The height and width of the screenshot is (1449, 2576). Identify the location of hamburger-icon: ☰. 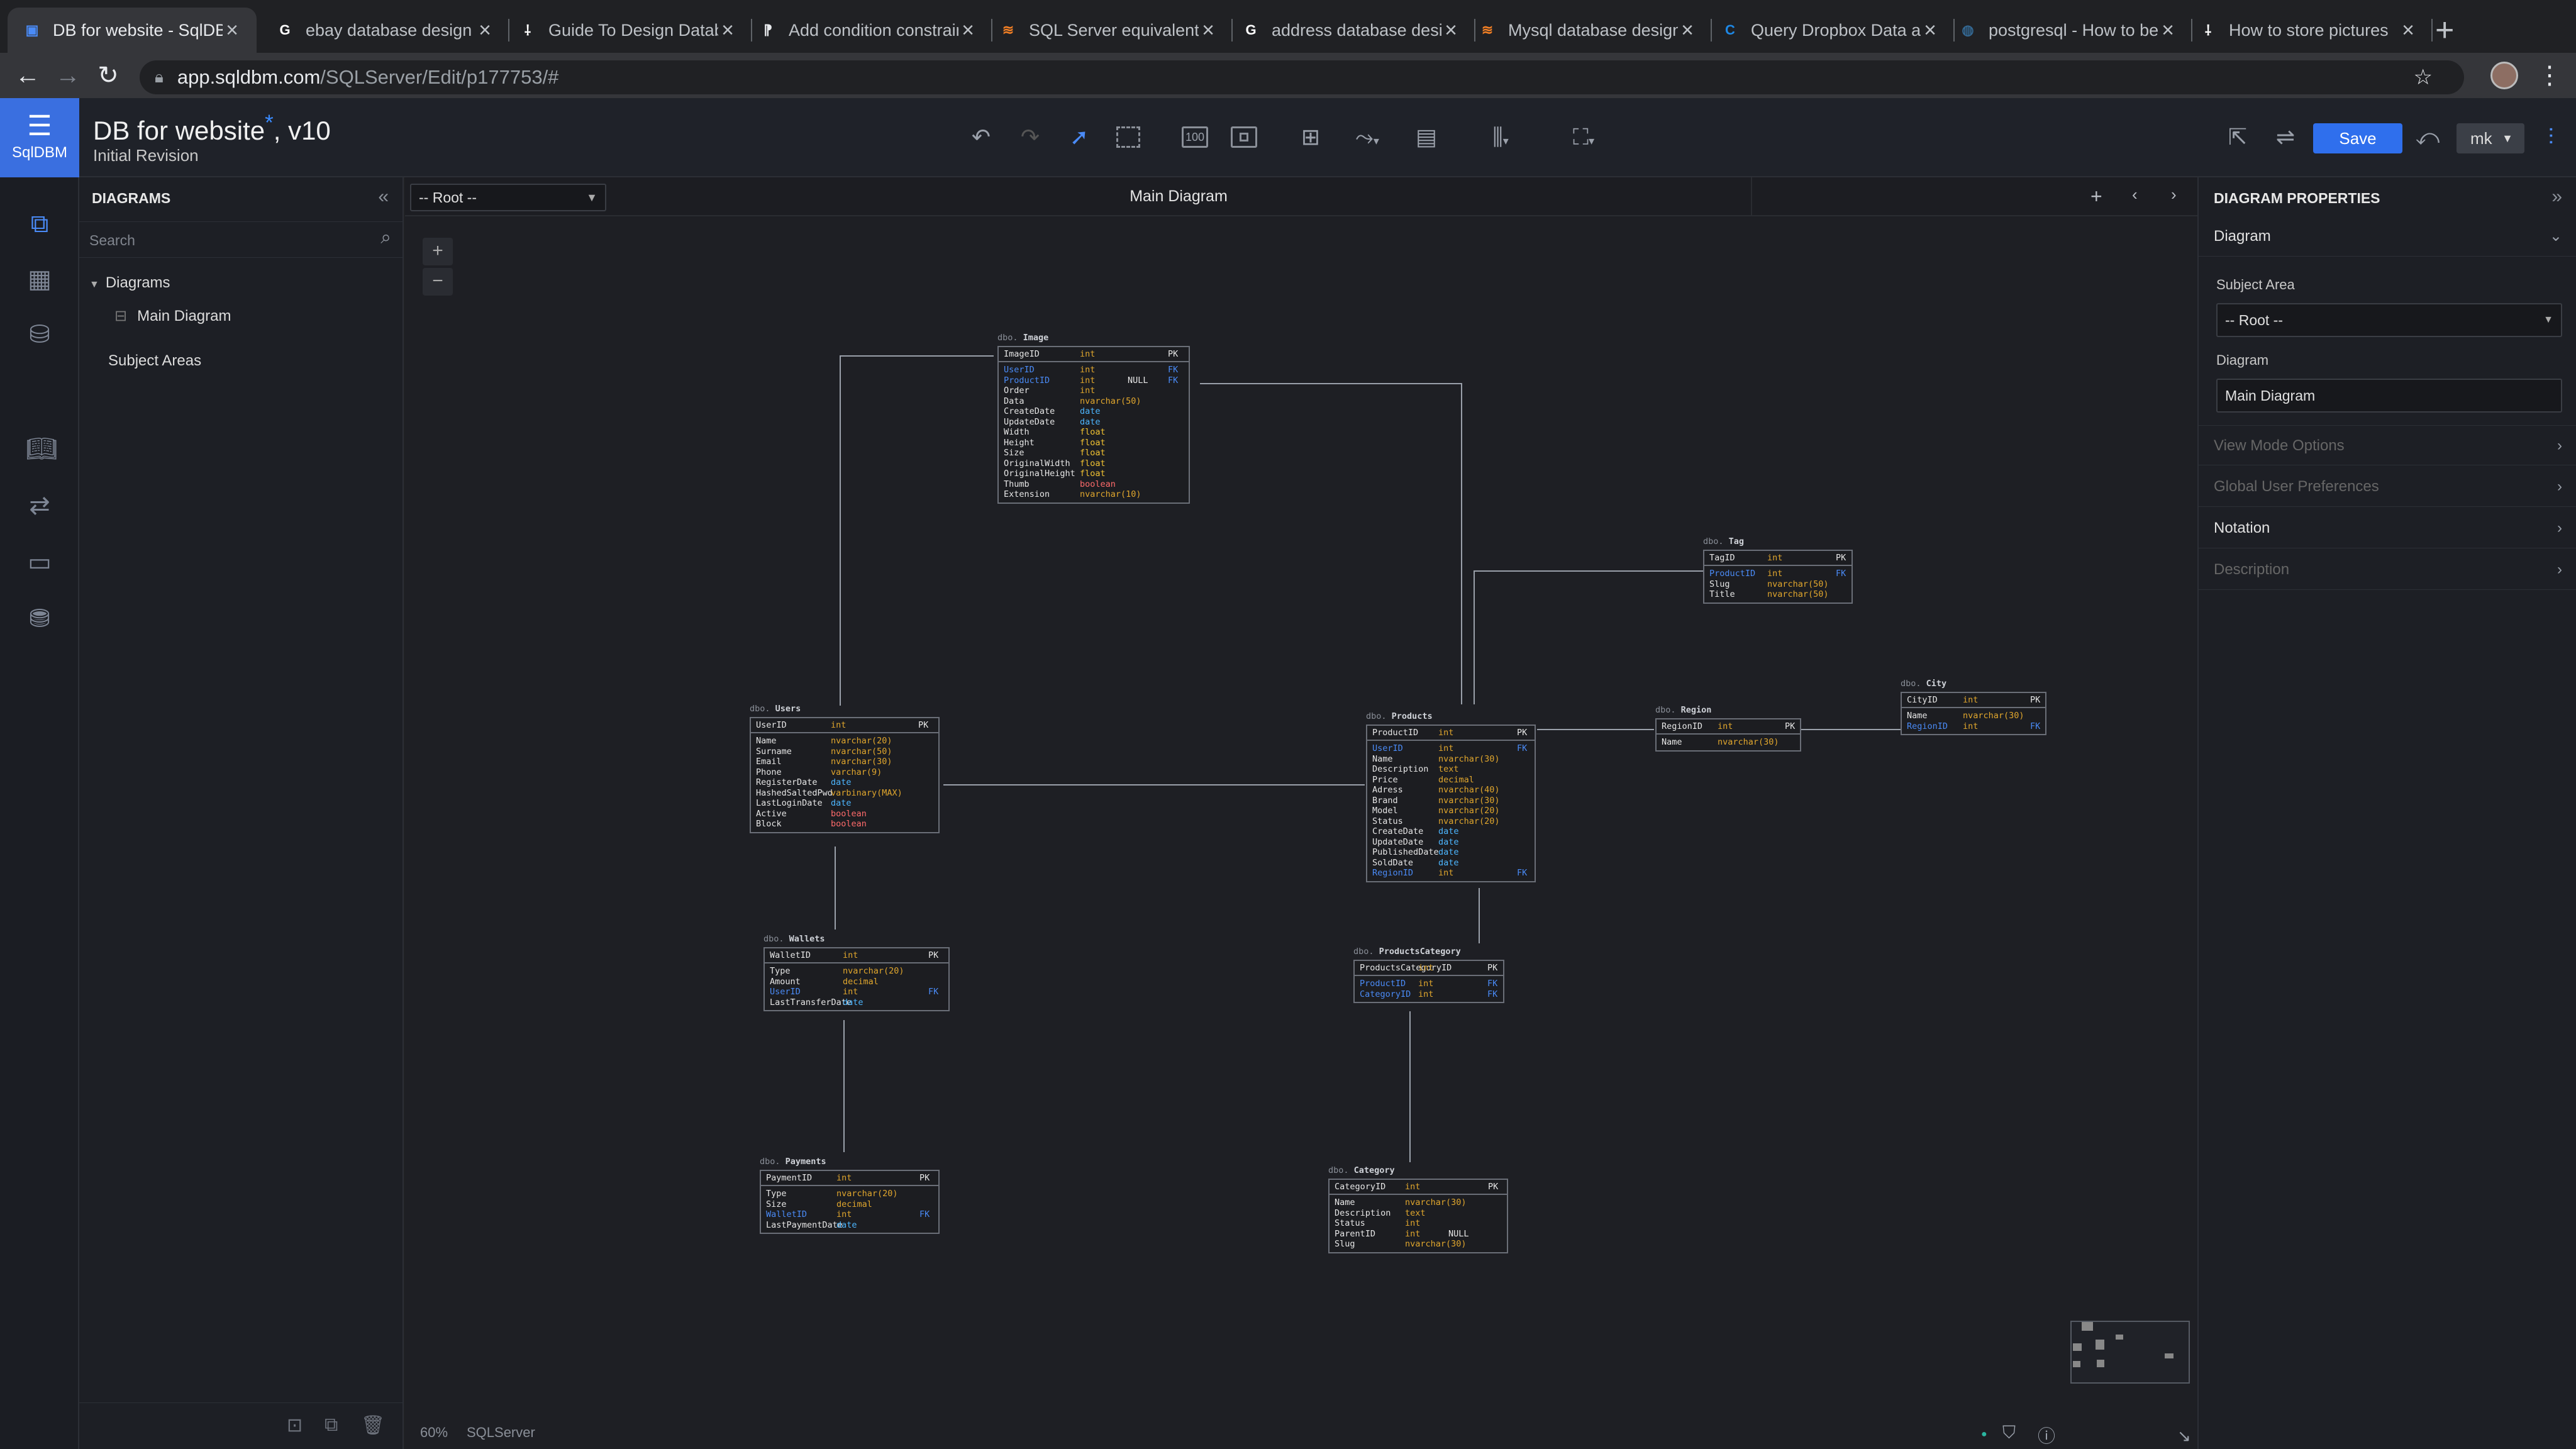
(39, 126).